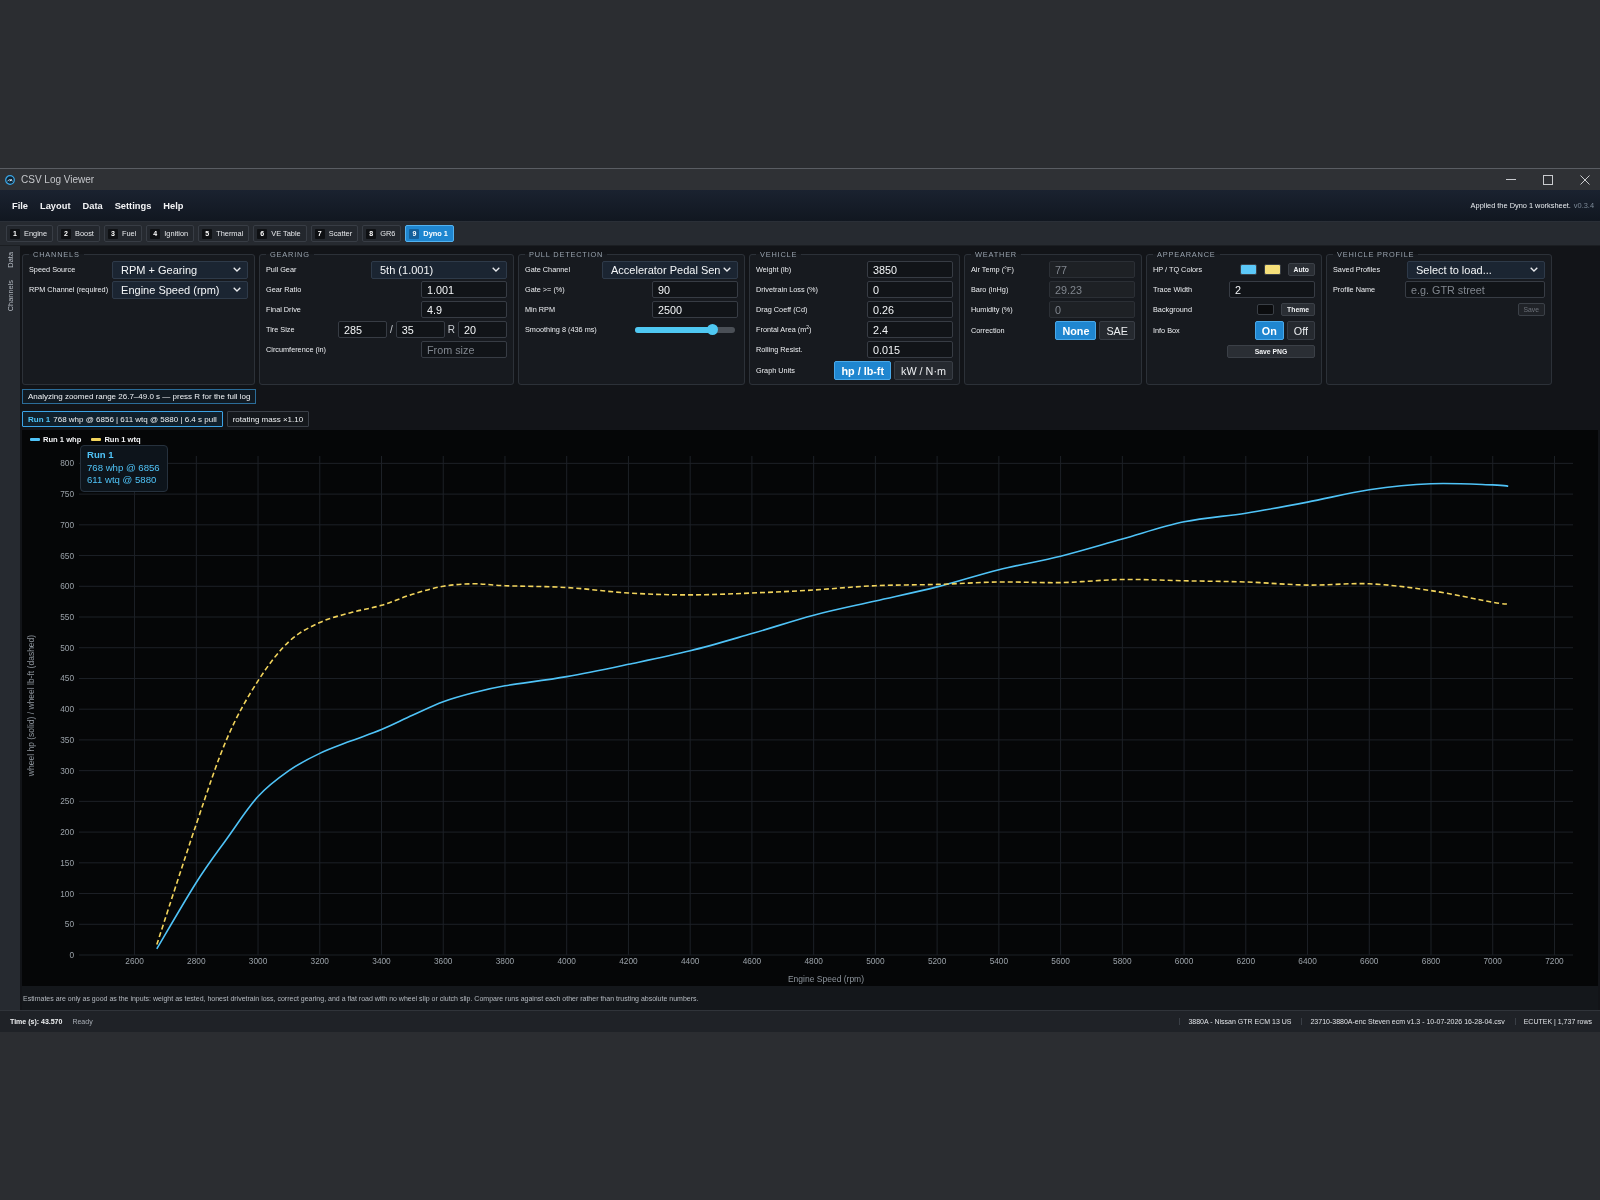 The height and width of the screenshot is (1200, 1600). Describe the element at coordinates (1060, 961) in the screenshot. I see `x-tick-label: 5600` at that location.